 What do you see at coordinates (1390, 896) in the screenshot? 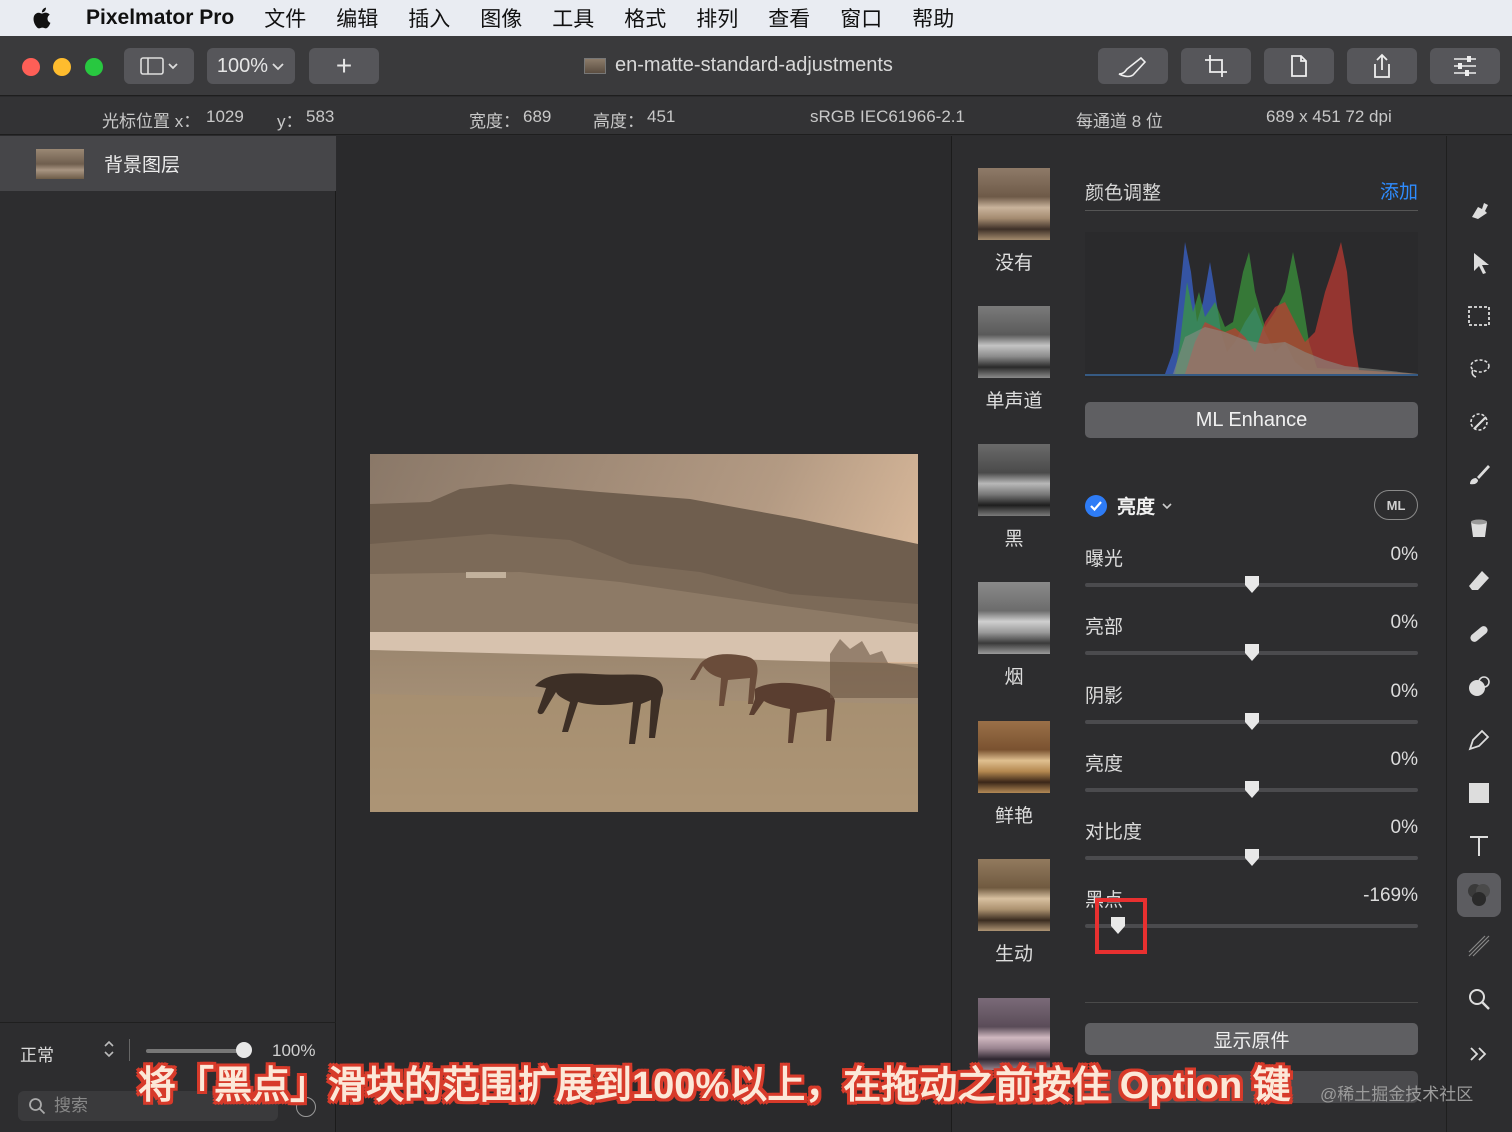
I see `slider-value: -169%` at bounding box center [1390, 896].